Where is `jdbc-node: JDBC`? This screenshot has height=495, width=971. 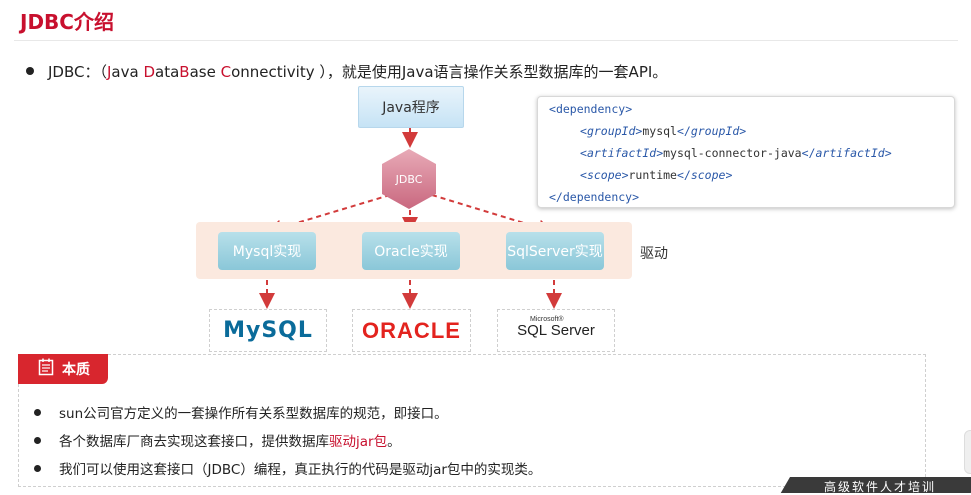 jdbc-node: JDBC is located at coordinates (409, 179).